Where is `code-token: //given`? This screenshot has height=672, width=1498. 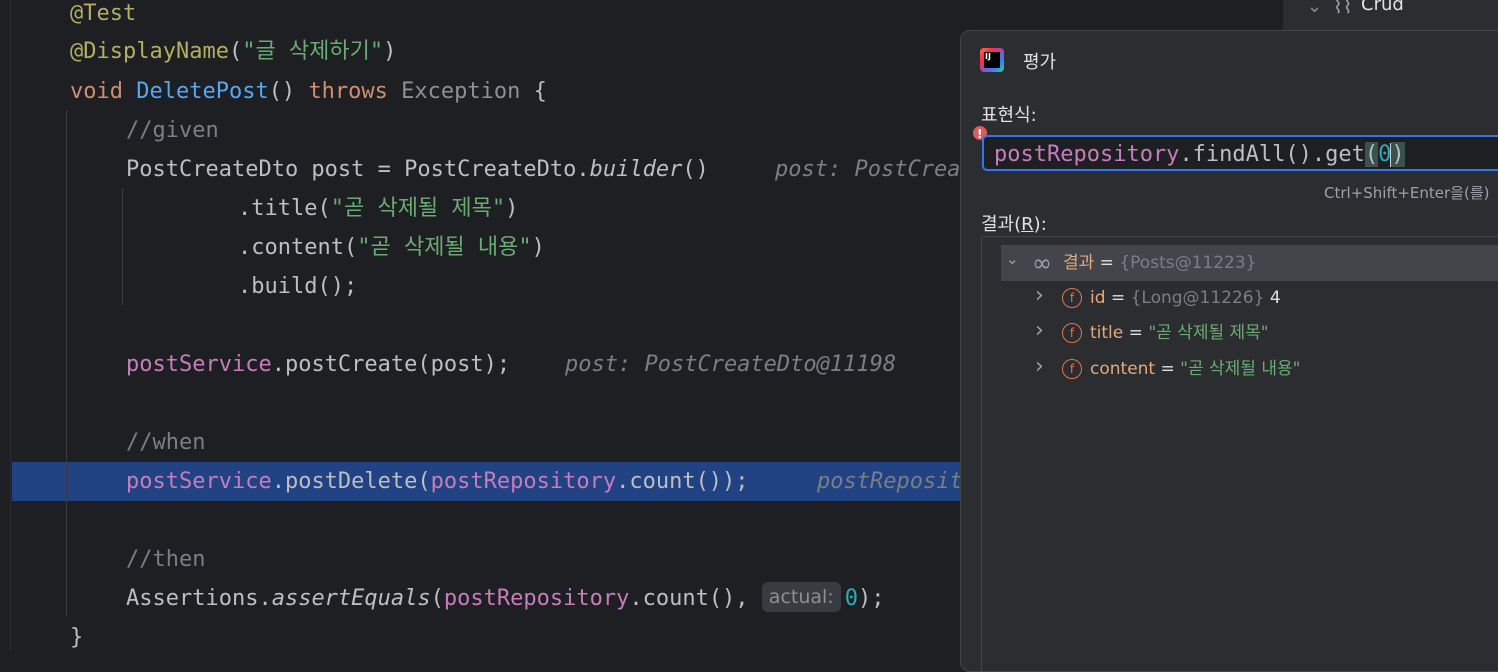
code-token: //given is located at coordinates (172, 130).